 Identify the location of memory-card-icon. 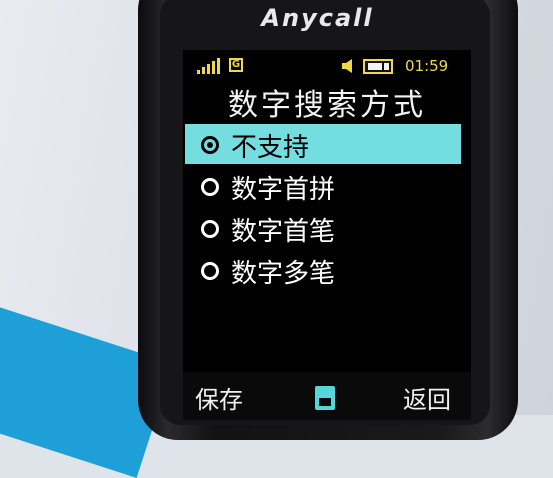
(325, 398).